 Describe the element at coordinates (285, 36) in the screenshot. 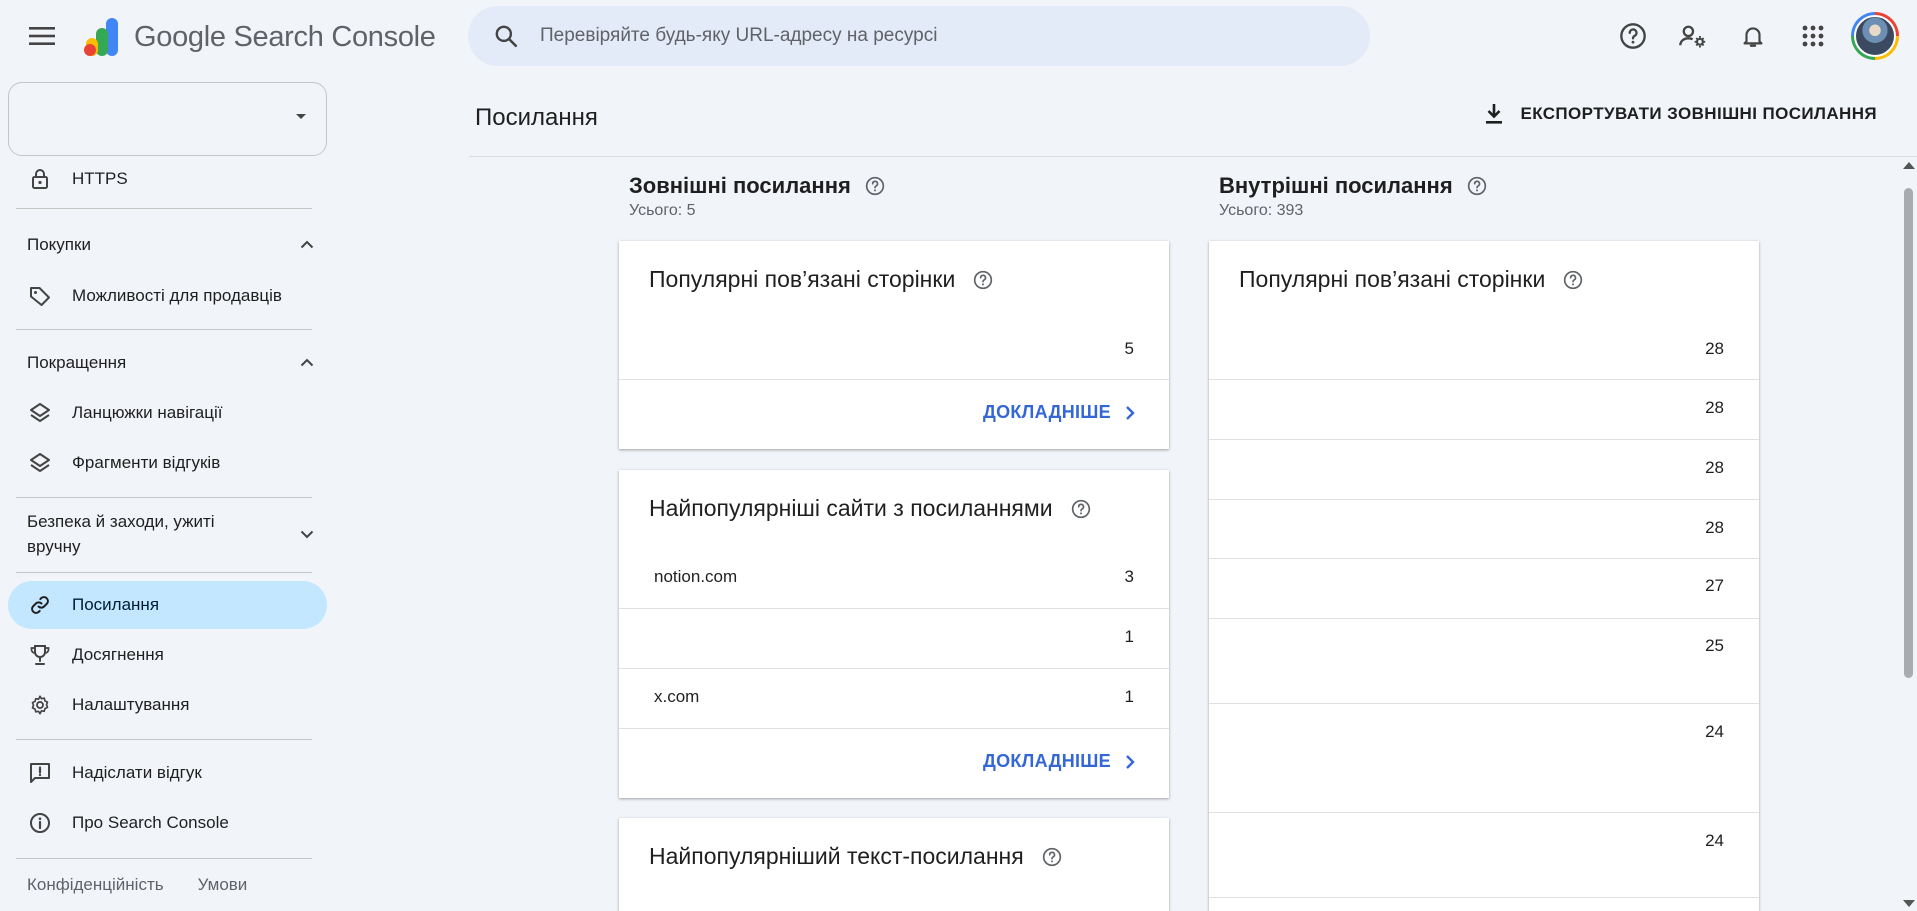

I see `app-title: Google Search Console` at that location.